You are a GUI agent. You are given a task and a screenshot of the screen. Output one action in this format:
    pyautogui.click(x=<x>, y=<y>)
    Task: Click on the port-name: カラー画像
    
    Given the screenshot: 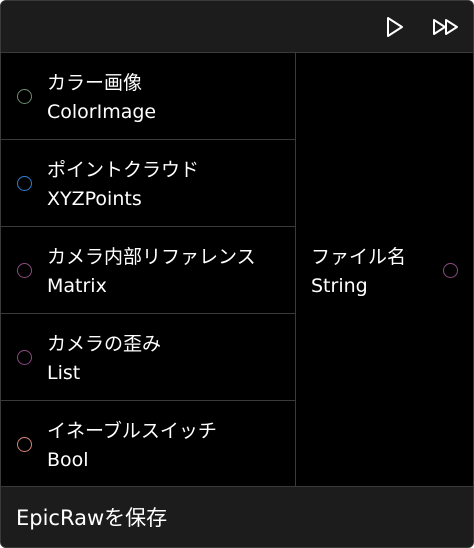 What is the action you would take?
    pyautogui.click(x=95, y=83)
    